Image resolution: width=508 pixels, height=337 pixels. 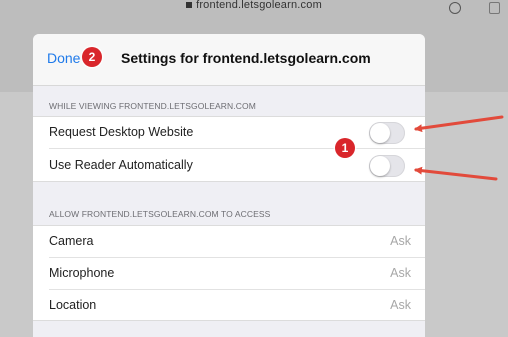 What do you see at coordinates (400, 305) in the screenshot?
I see `location-value: Ask` at bounding box center [400, 305].